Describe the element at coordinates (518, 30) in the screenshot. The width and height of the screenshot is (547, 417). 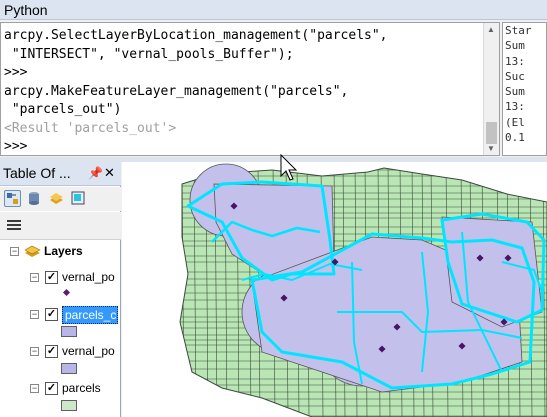
I see `help-line: Star` at that location.